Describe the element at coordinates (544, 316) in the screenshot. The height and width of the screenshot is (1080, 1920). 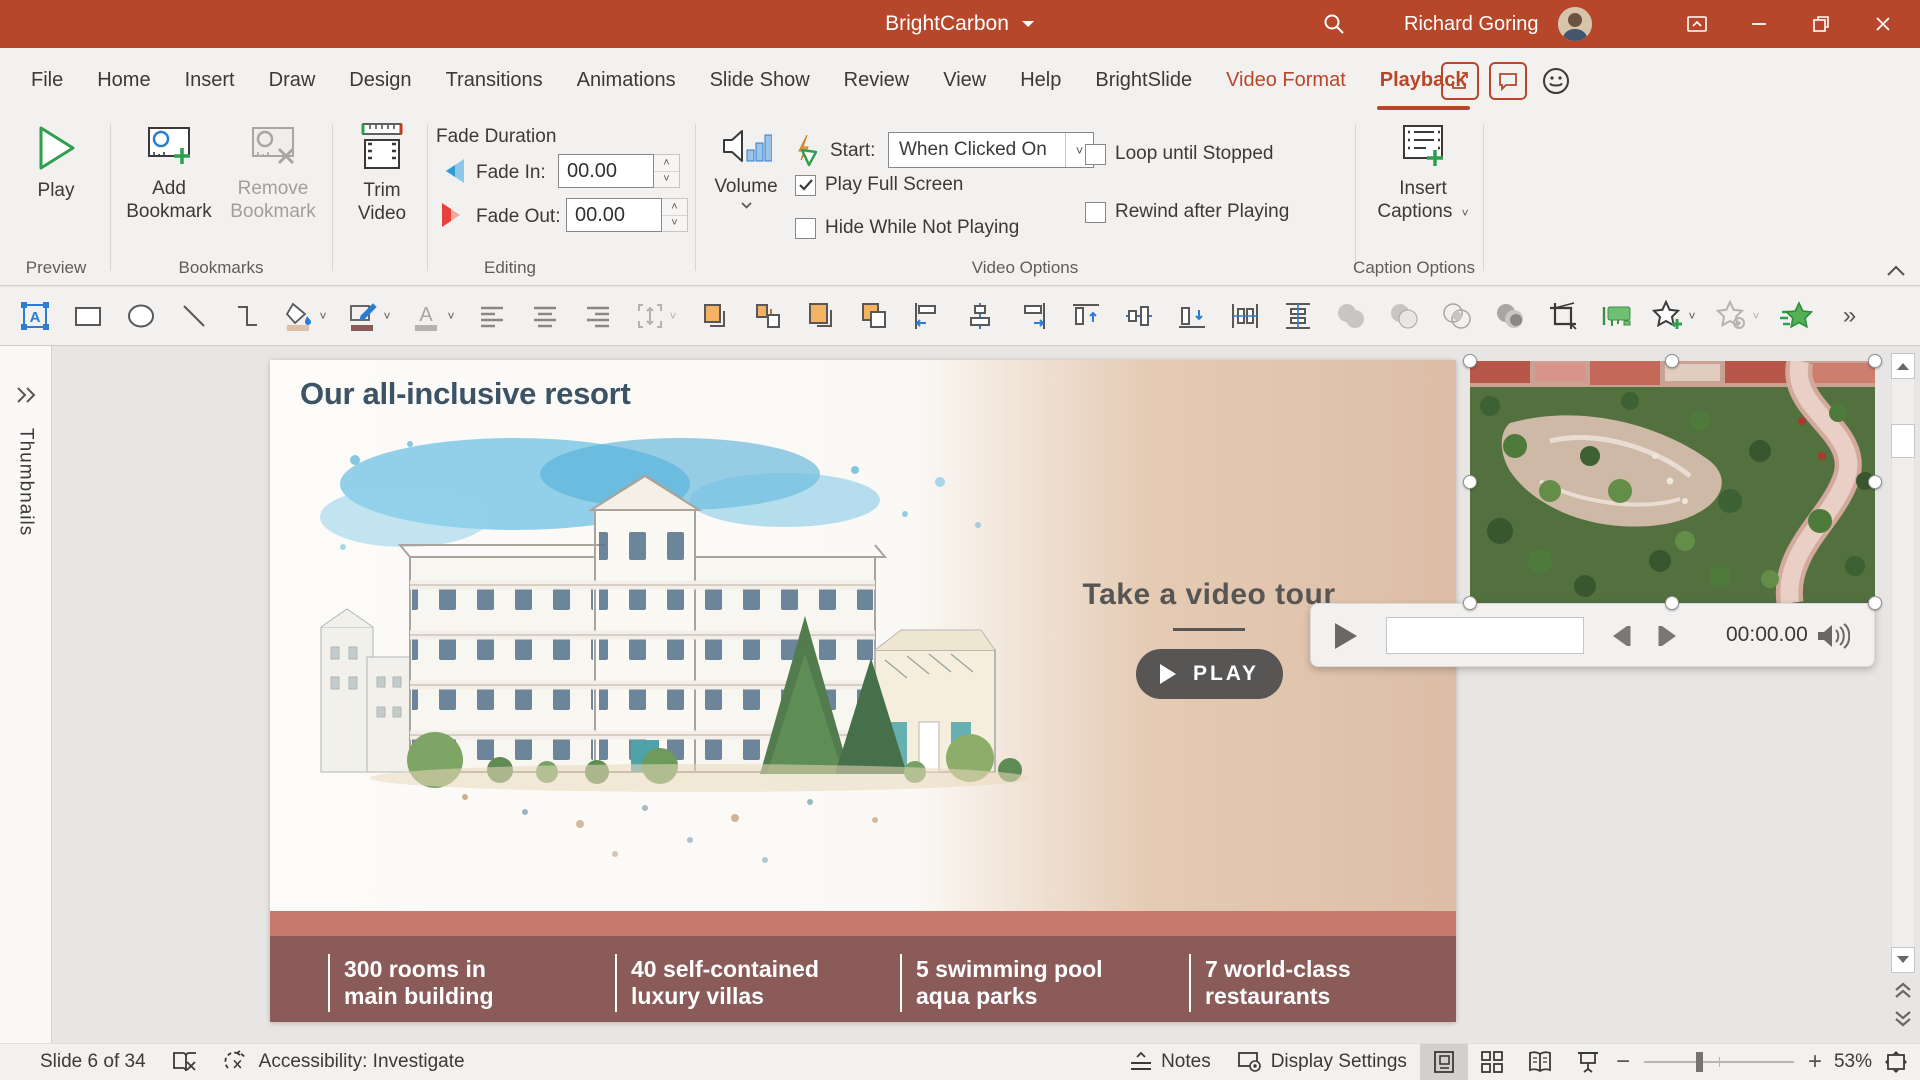
I see `align-text-center-icon` at that location.